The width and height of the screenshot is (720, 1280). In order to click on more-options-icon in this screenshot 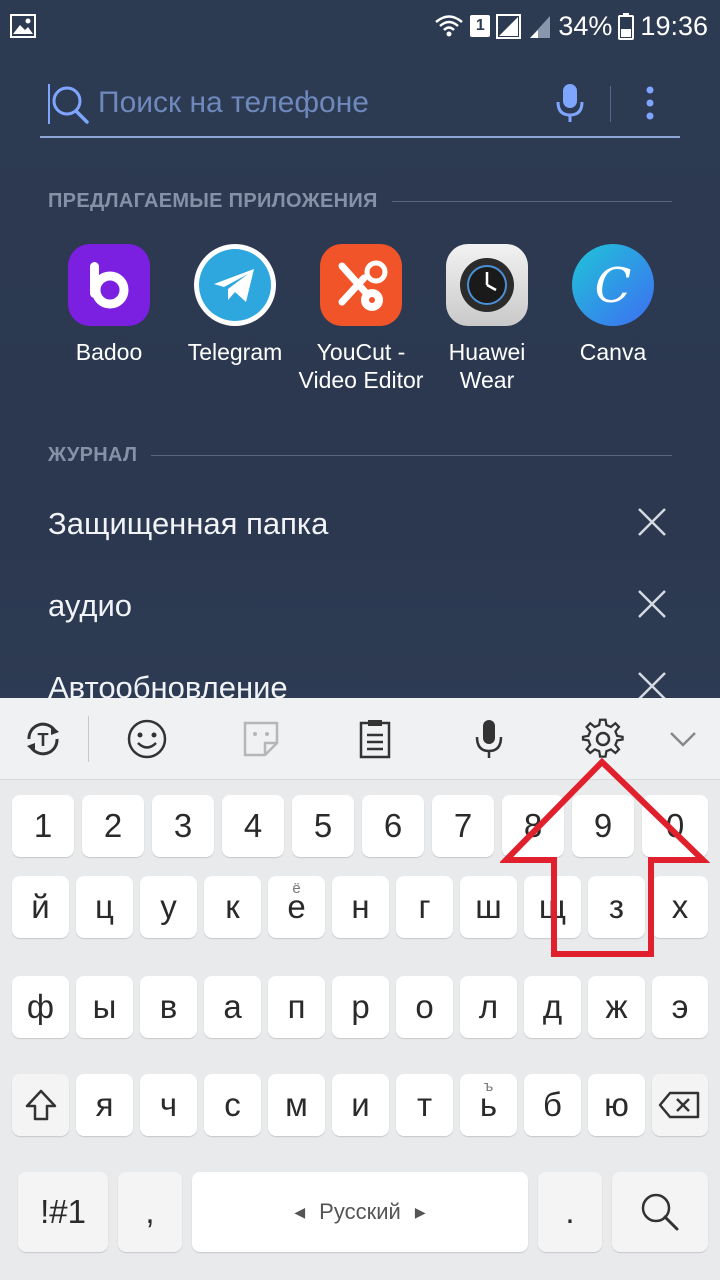, I will do `click(650, 104)`.